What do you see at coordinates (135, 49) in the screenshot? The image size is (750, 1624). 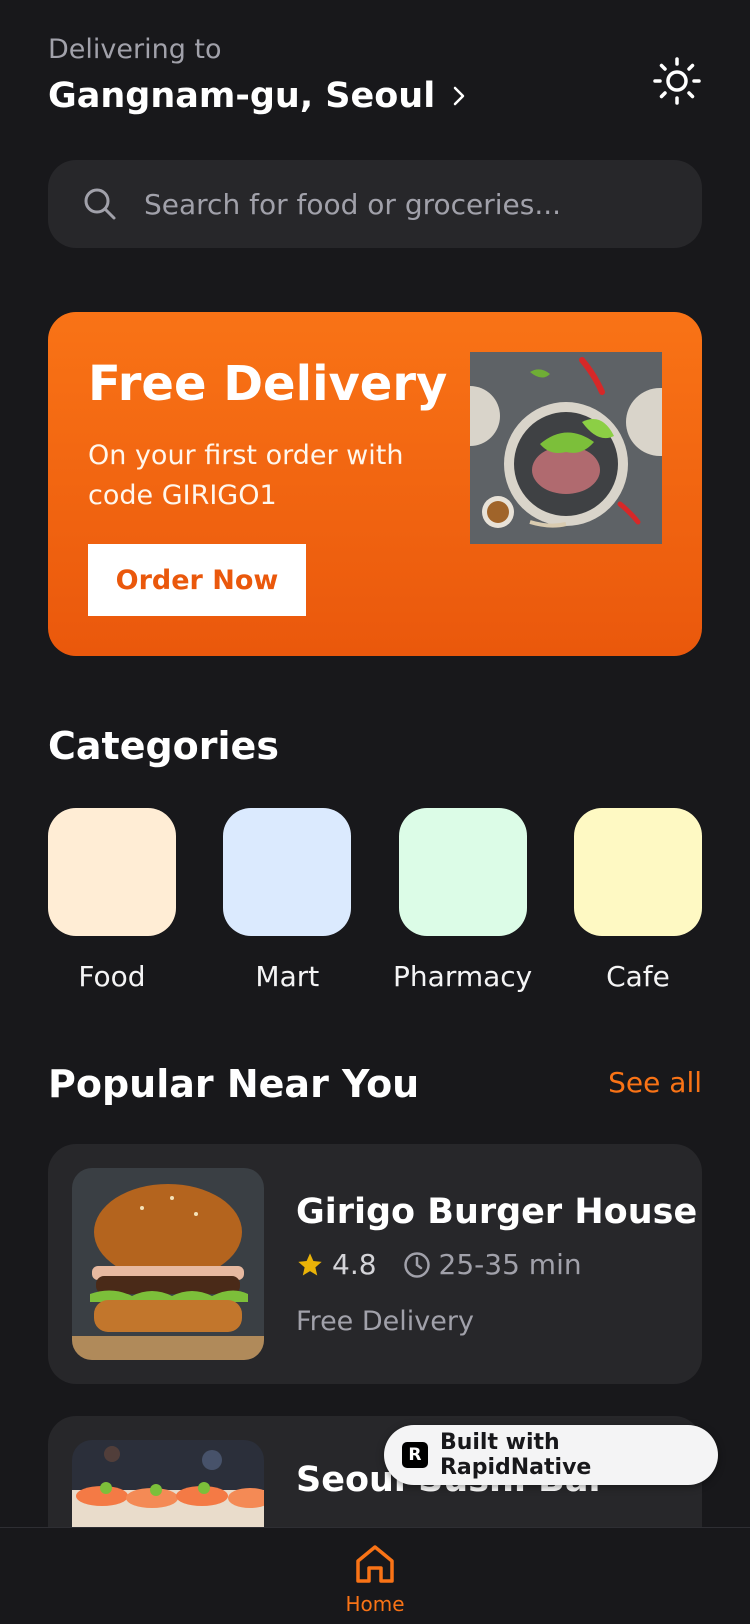 I see `delivering-to-label: Delivering to` at bounding box center [135, 49].